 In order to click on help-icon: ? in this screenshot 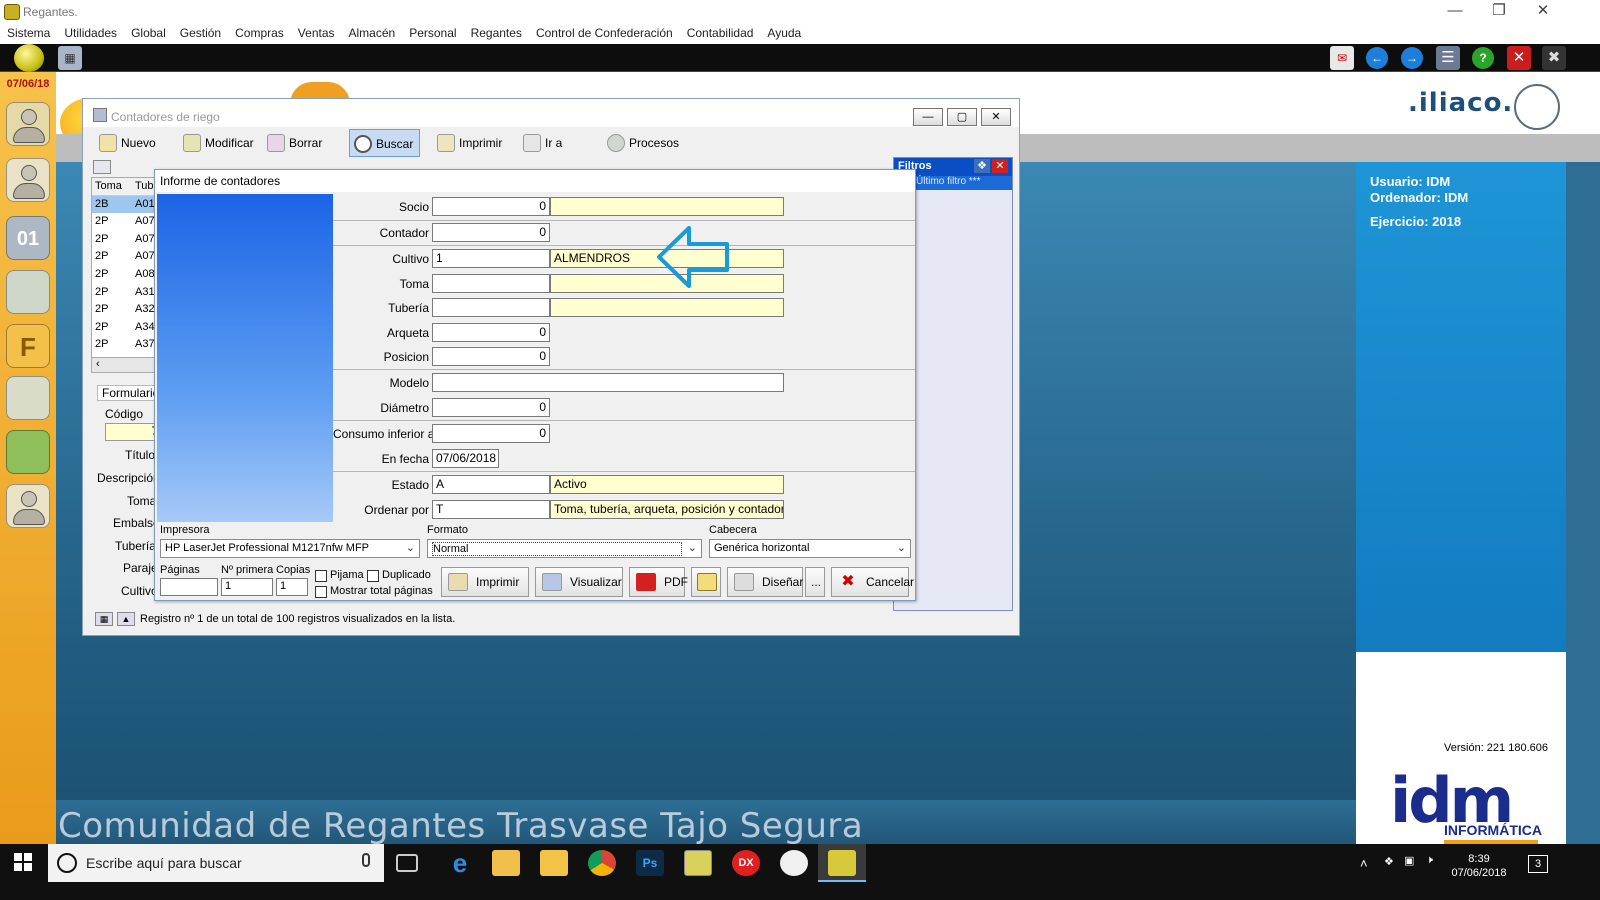, I will do `click(1483, 58)`.